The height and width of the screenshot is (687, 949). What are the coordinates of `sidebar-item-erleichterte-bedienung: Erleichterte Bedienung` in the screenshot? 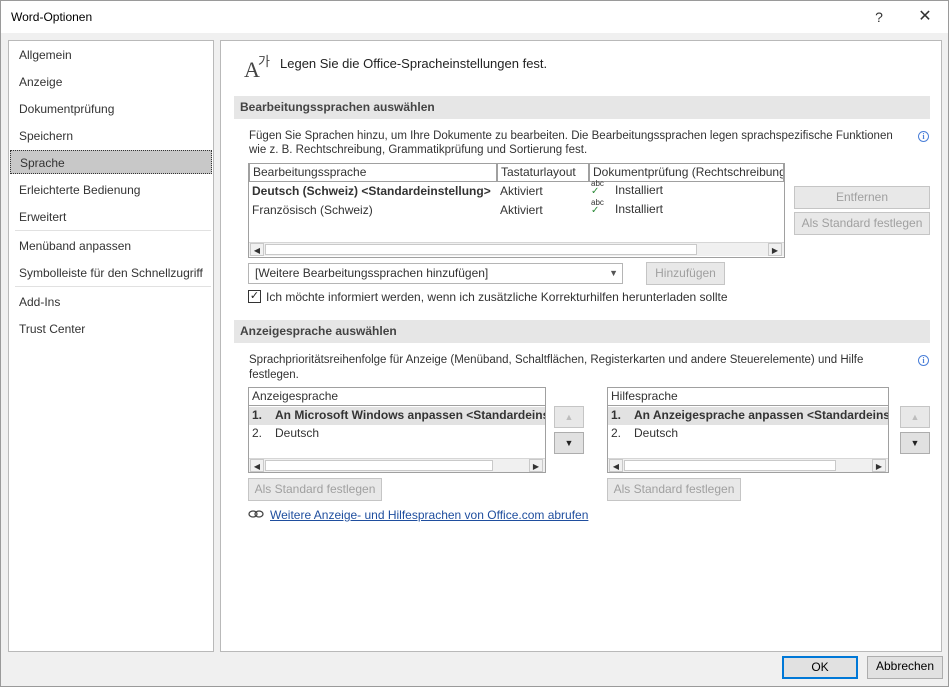 It's located at (111, 190).